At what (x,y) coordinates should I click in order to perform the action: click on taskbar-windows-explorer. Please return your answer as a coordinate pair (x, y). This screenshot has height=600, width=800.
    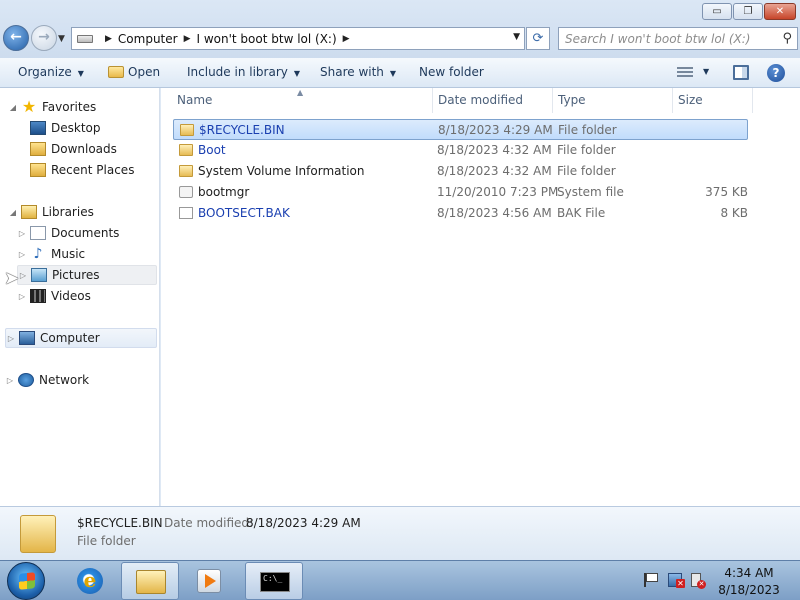
    Looking at the image, I should click on (150, 581).